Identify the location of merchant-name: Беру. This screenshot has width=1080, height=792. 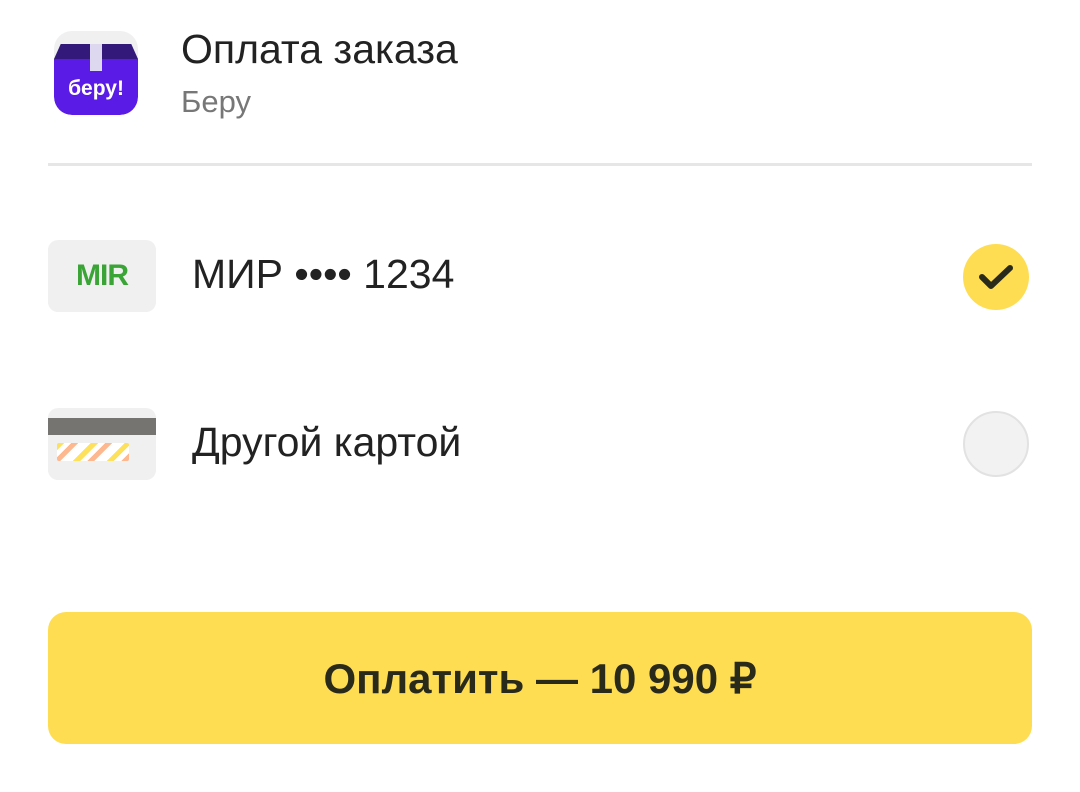
(216, 101).